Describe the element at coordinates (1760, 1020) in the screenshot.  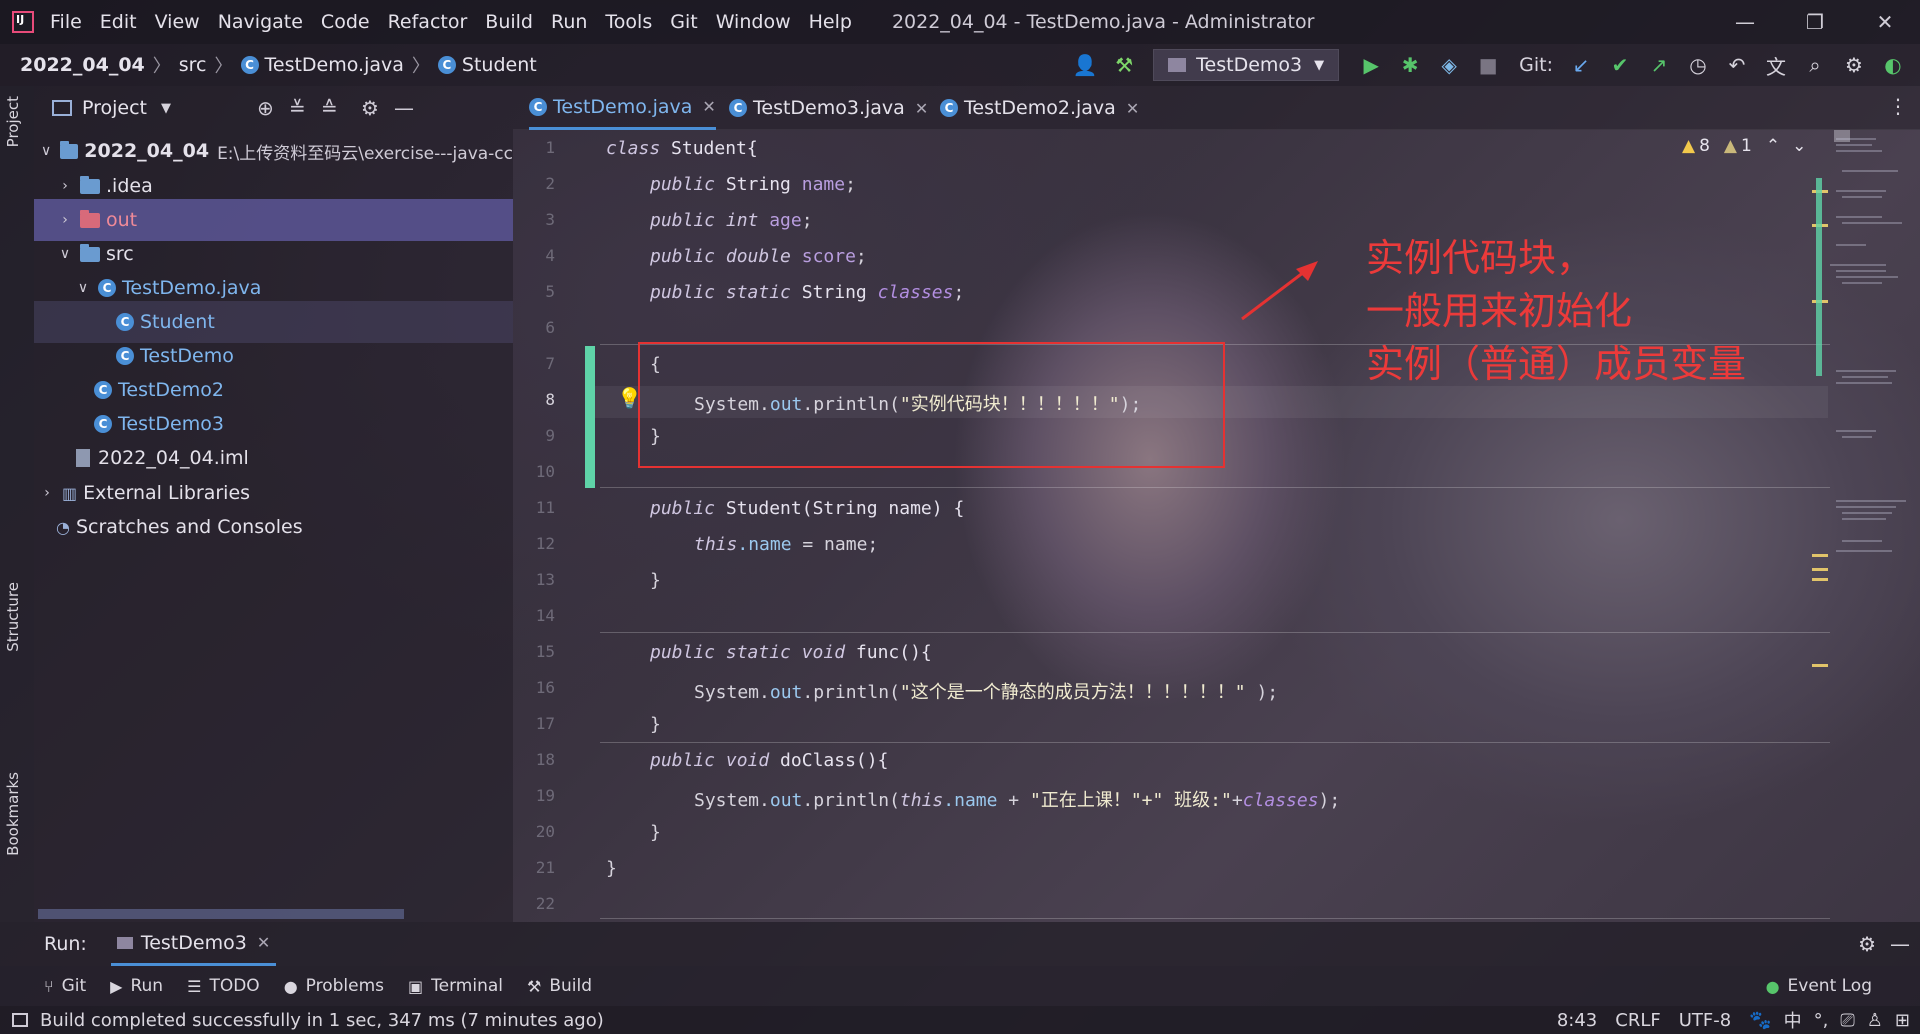
I see `paw-icon: 🐾` at that location.